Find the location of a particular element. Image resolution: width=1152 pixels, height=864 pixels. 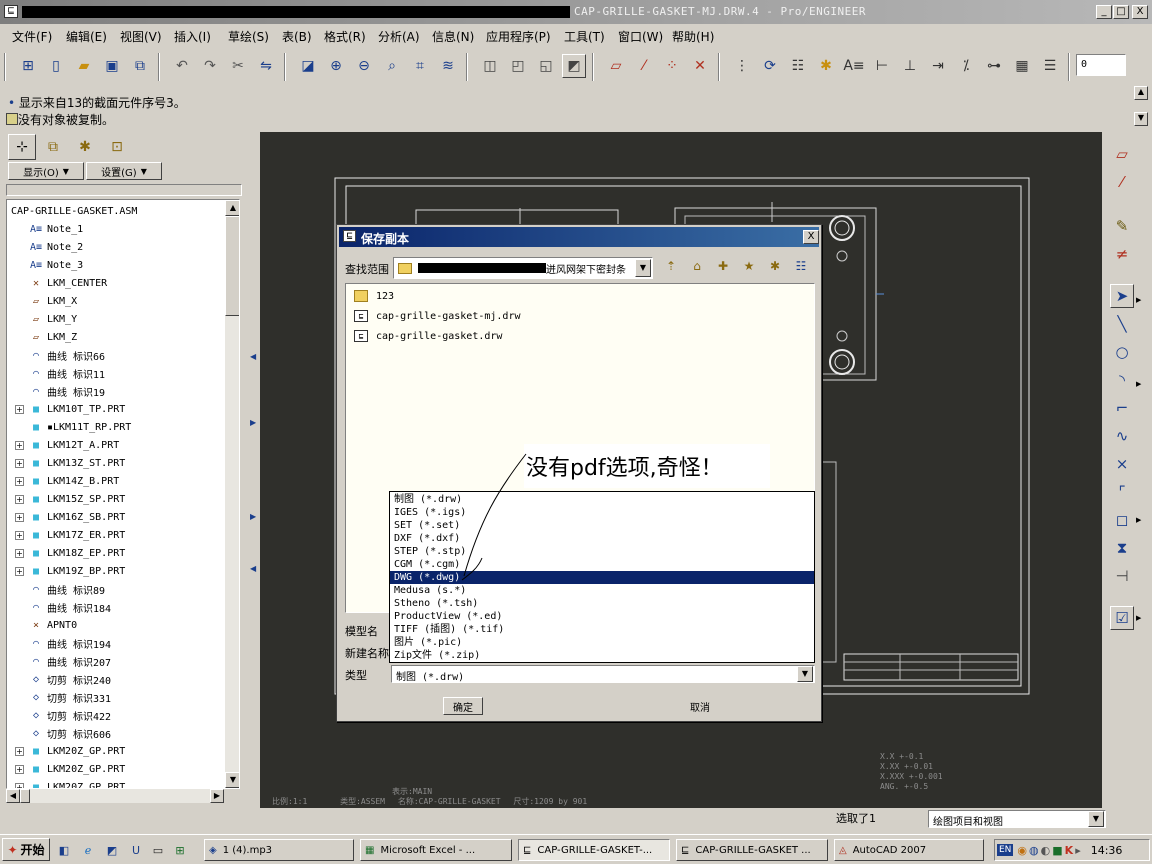

datum-plane-display-icon: ▱ is located at coordinates (616, 66).